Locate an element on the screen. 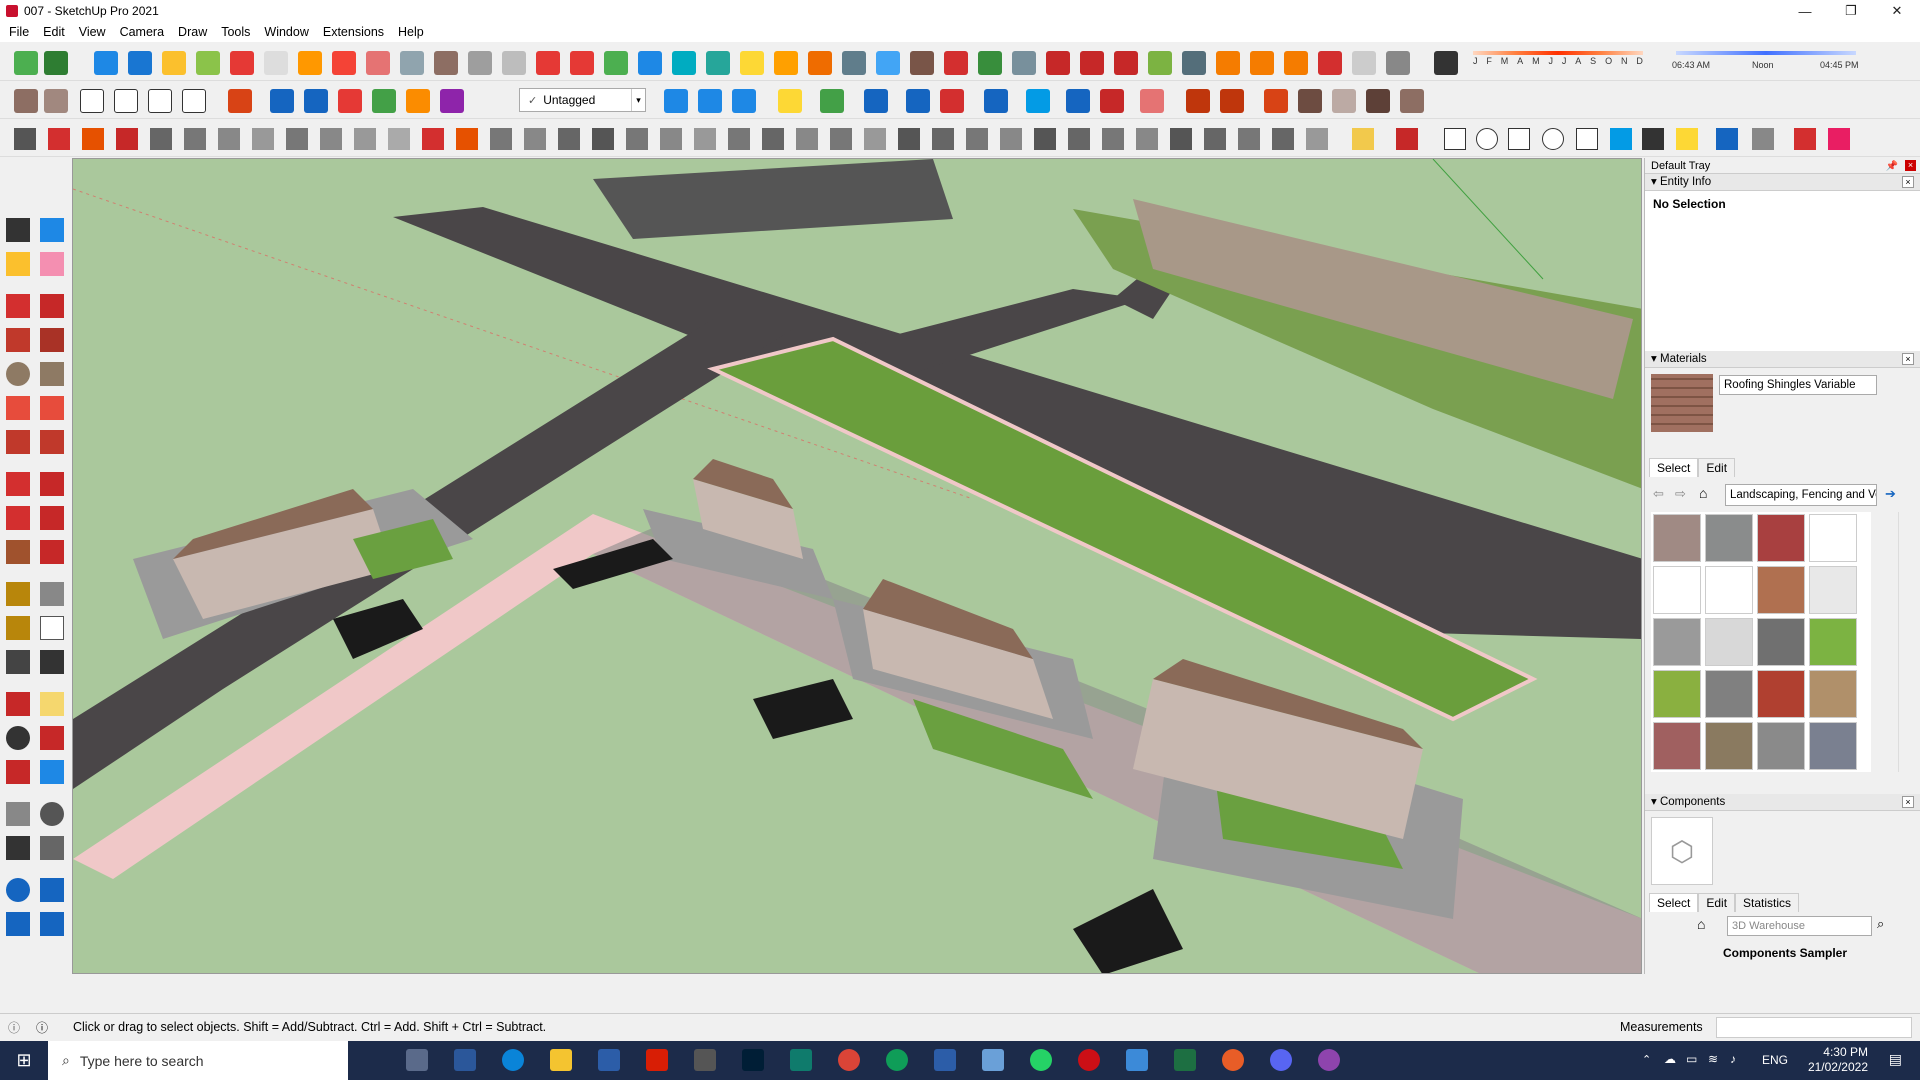 Image resolution: width=1920 pixels, height=1080 pixels. help-icon: ⓘ is located at coordinates (14, 1027).